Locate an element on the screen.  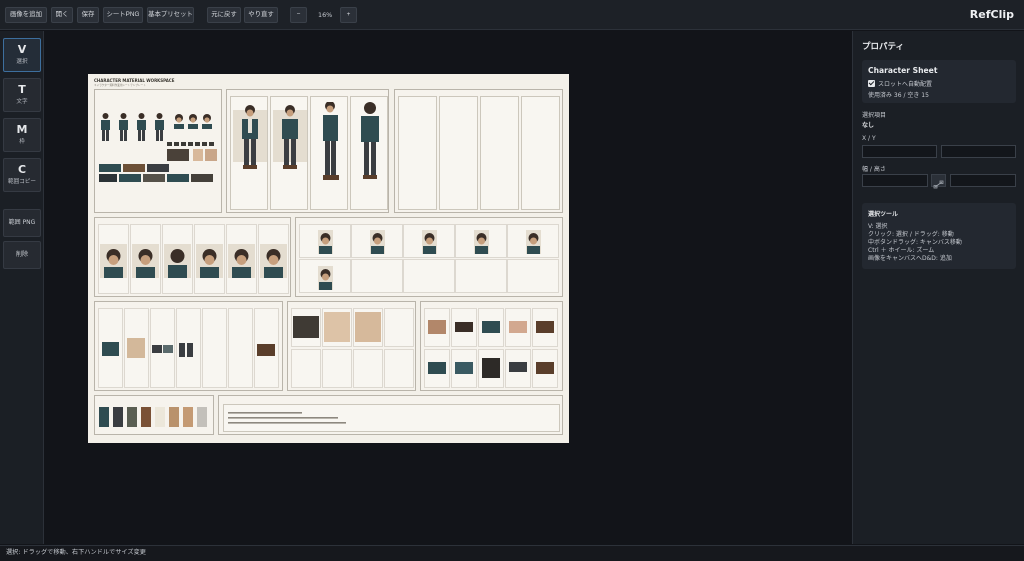
sheet-name: Character Sheet is located at coordinates (903, 70).